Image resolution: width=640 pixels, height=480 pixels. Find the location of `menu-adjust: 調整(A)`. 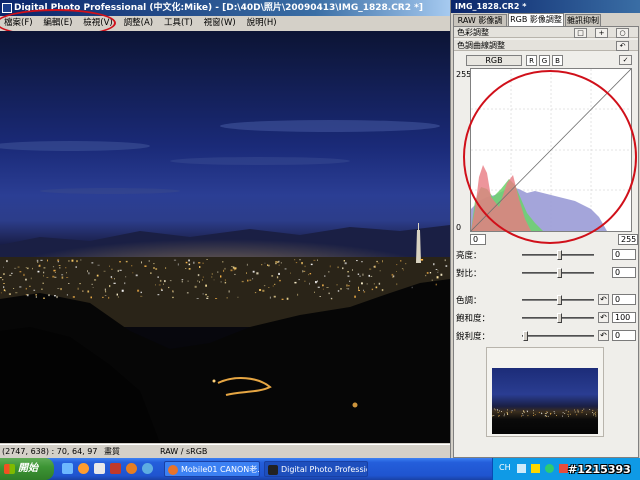

menu-adjust: 調整(A) is located at coordinates (138, 23).